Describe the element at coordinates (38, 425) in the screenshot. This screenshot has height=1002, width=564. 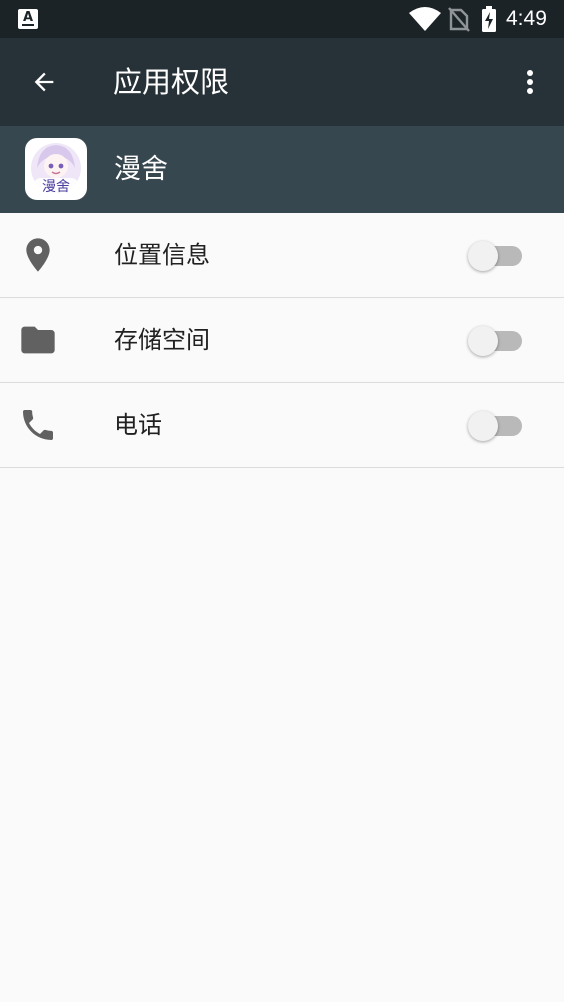
I see `phone-icon` at that location.